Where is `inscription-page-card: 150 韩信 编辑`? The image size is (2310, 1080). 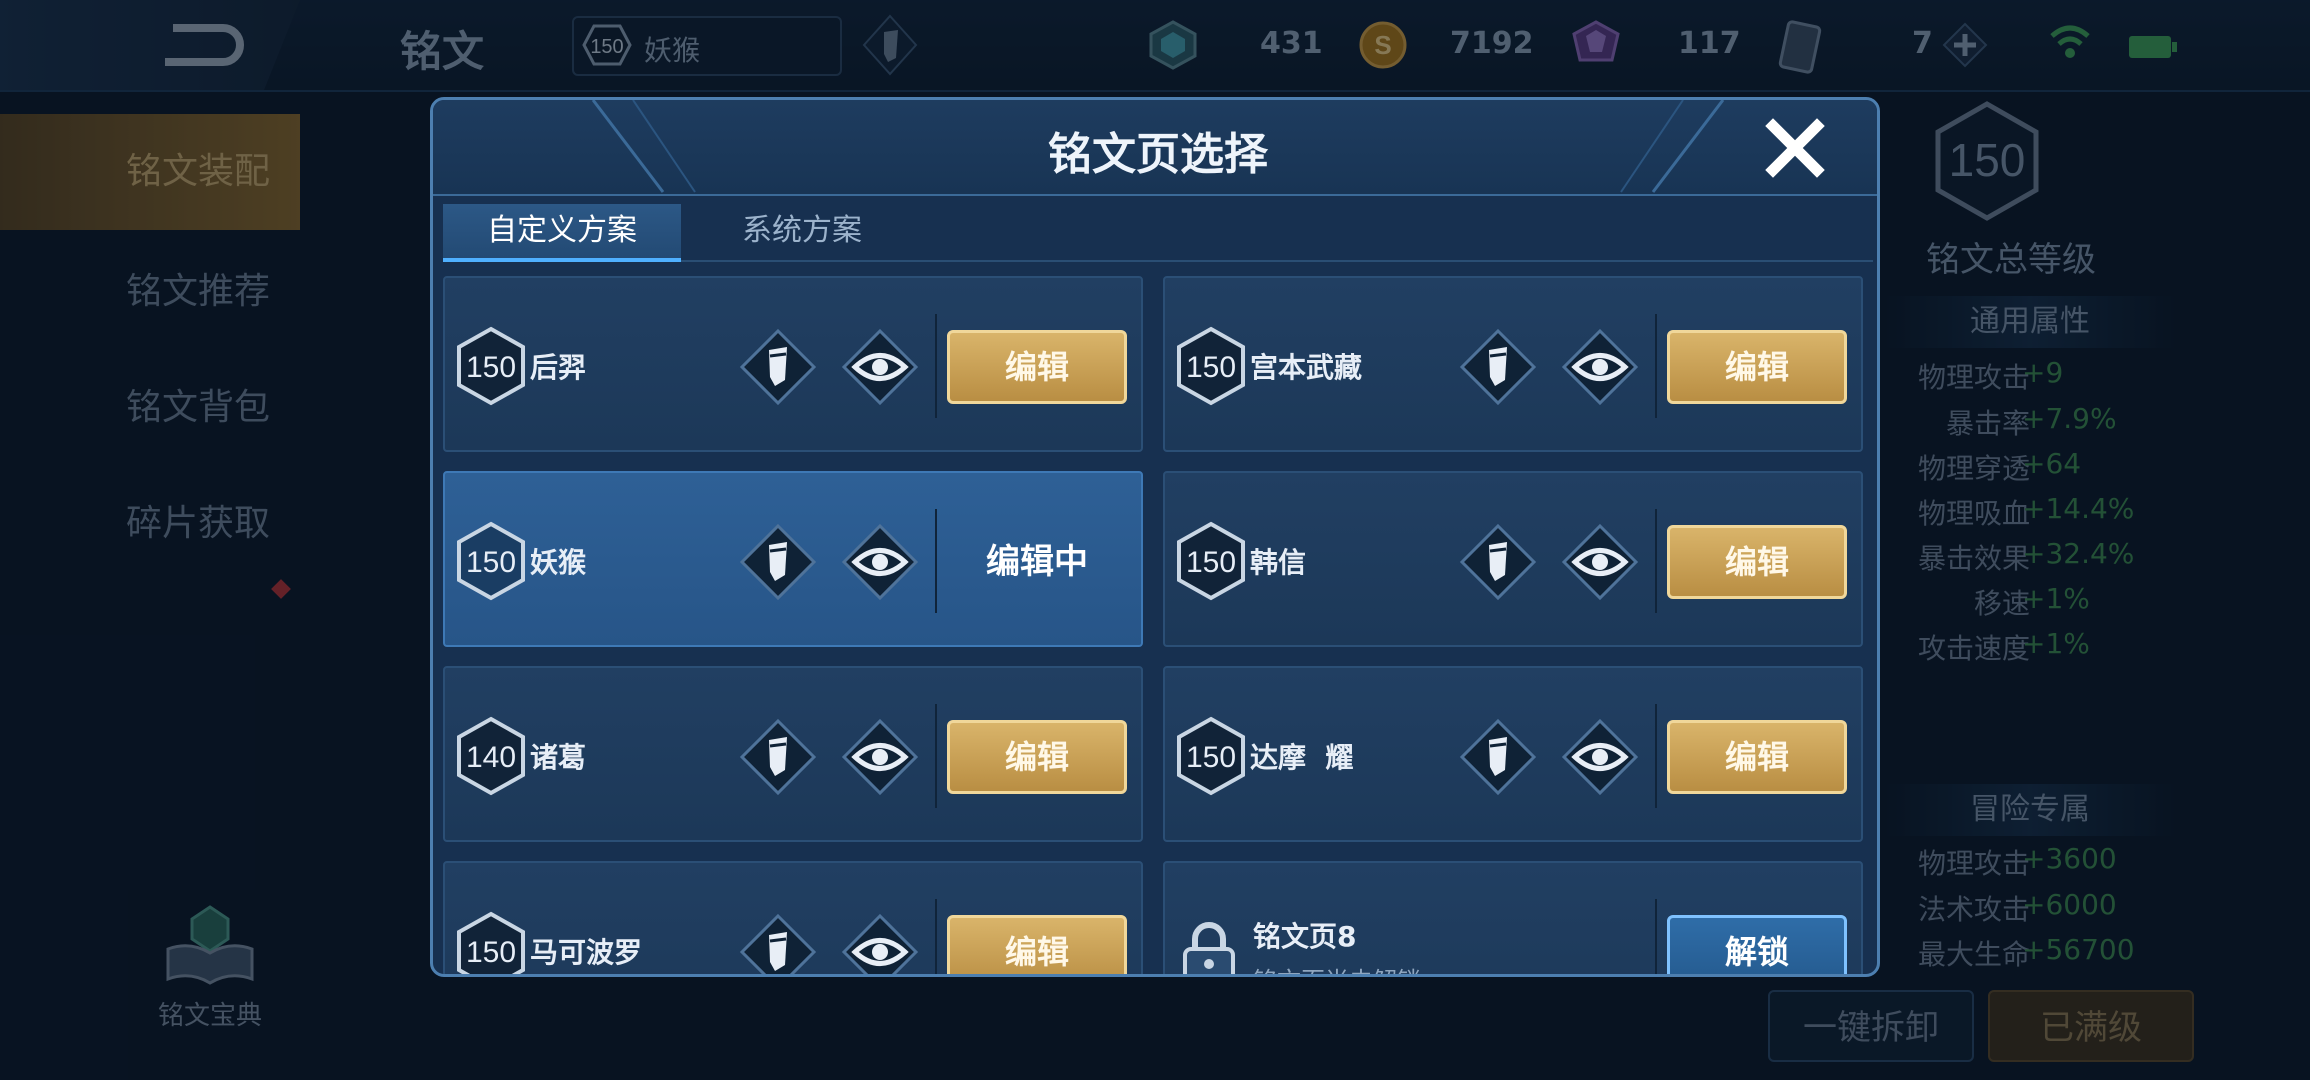
inscription-page-card: 150 韩信 编辑 is located at coordinates (1513, 559).